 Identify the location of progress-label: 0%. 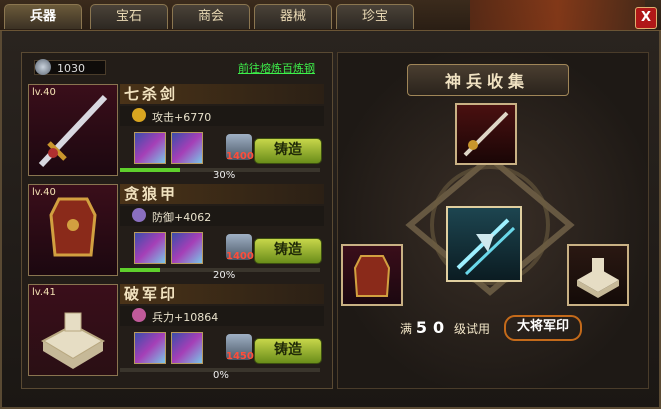
(221, 375).